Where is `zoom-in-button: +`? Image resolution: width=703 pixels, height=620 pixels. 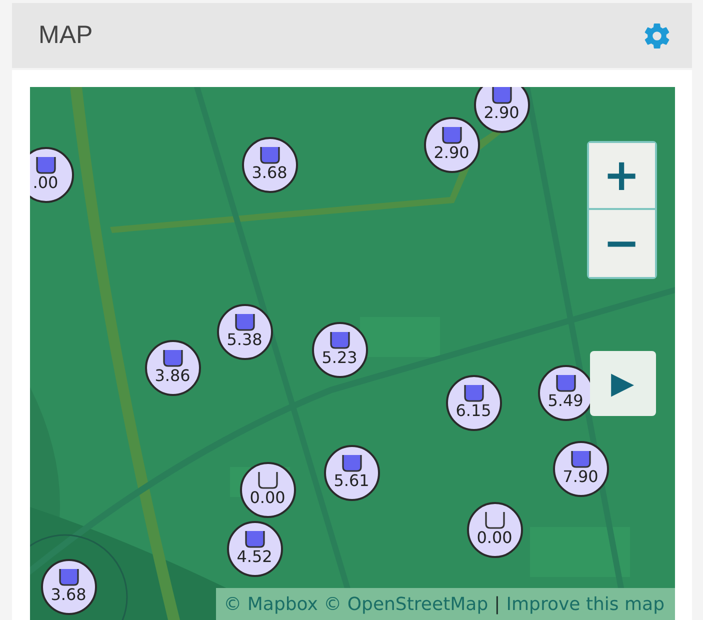 zoom-in-button: + is located at coordinates (621, 176).